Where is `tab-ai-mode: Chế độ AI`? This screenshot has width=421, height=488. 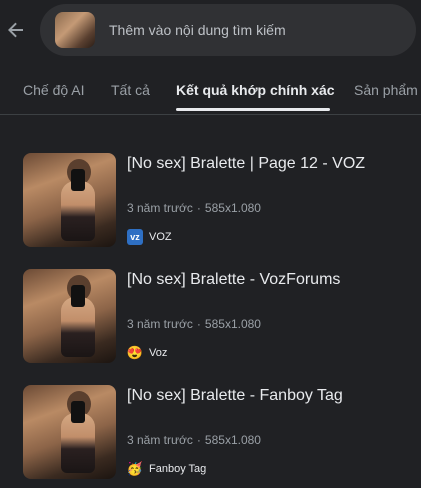 tab-ai-mode: Chế độ AI is located at coordinates (54, 90).